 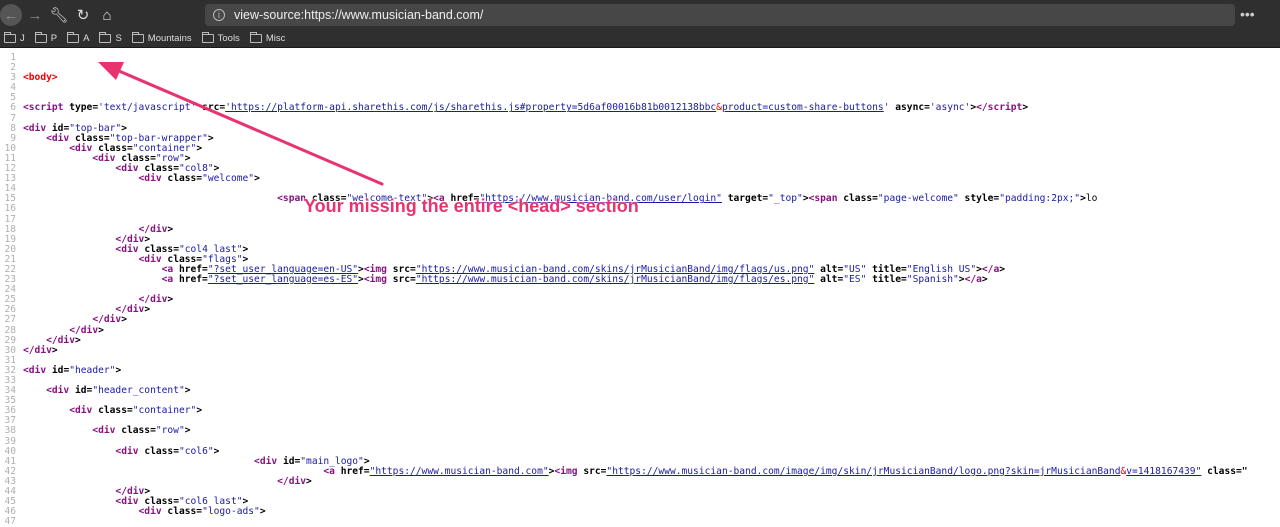 What do you see at coordinates (241, 124) in the screenshot?
I see `annotation-arrow` at bounding box center [241, 124].